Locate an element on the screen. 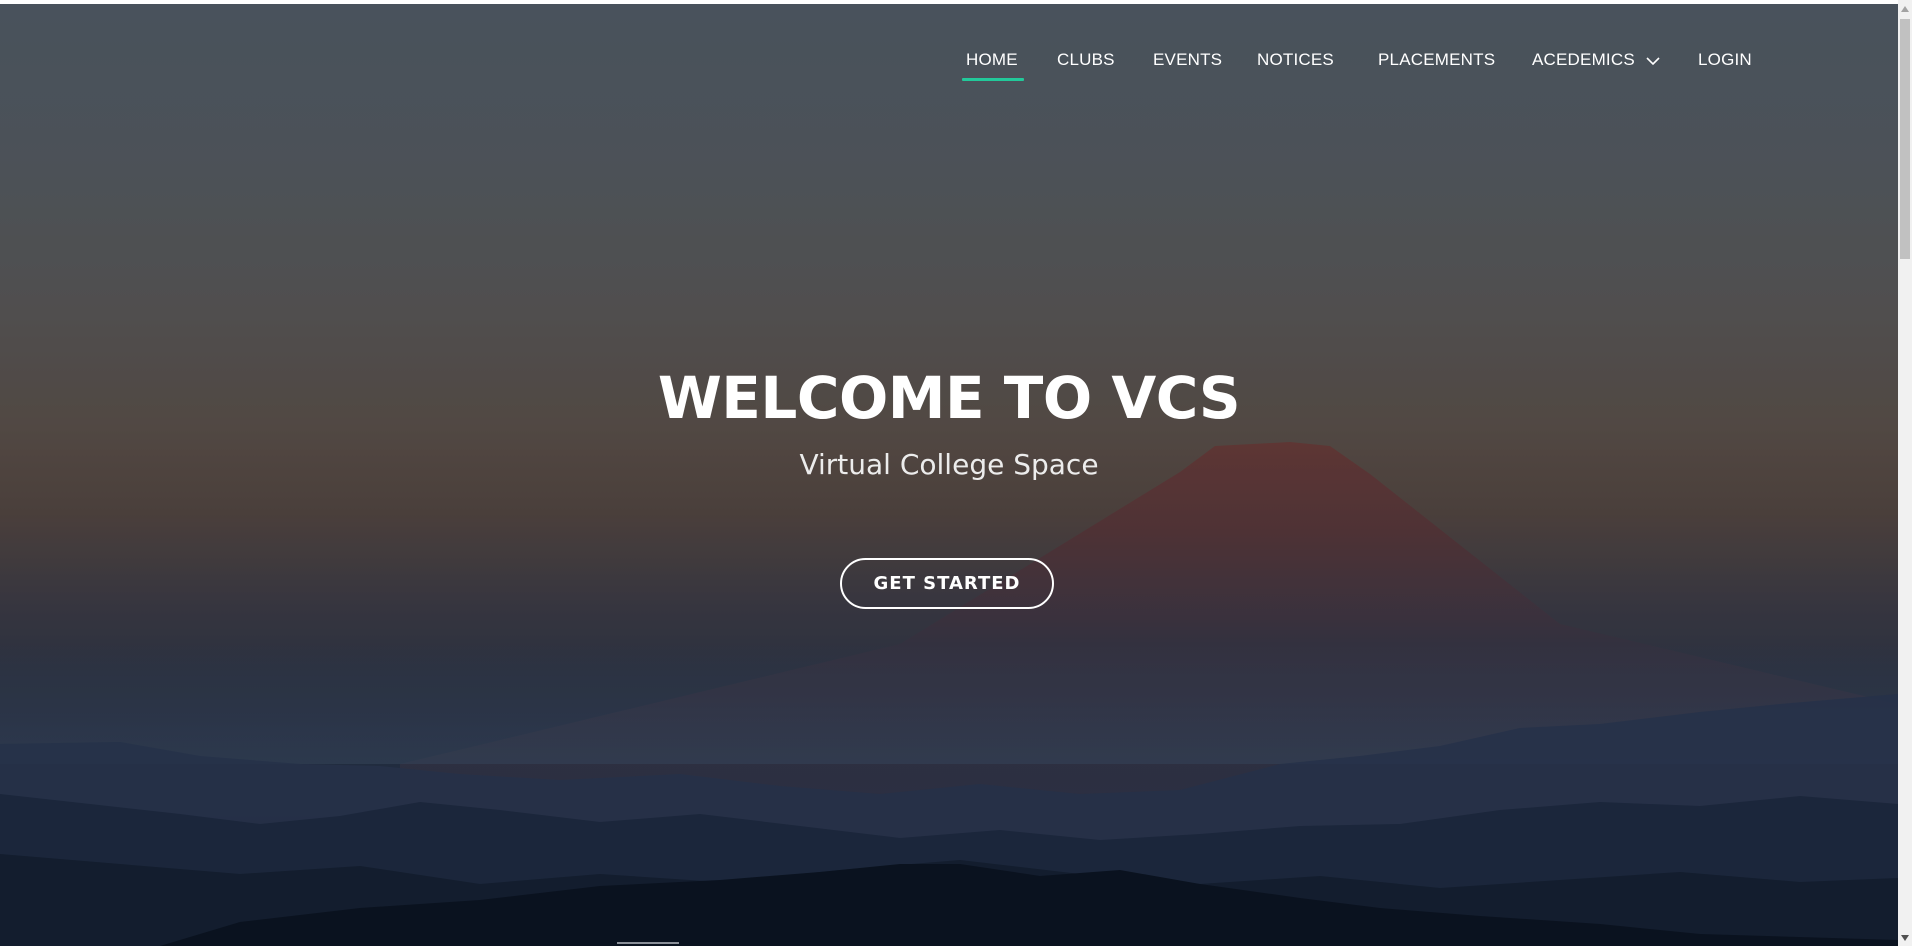 Image resolution: width=1912 pixels, height=946 pixels. nav-item-events: EVENTS is located at coordinates (1187, 60).